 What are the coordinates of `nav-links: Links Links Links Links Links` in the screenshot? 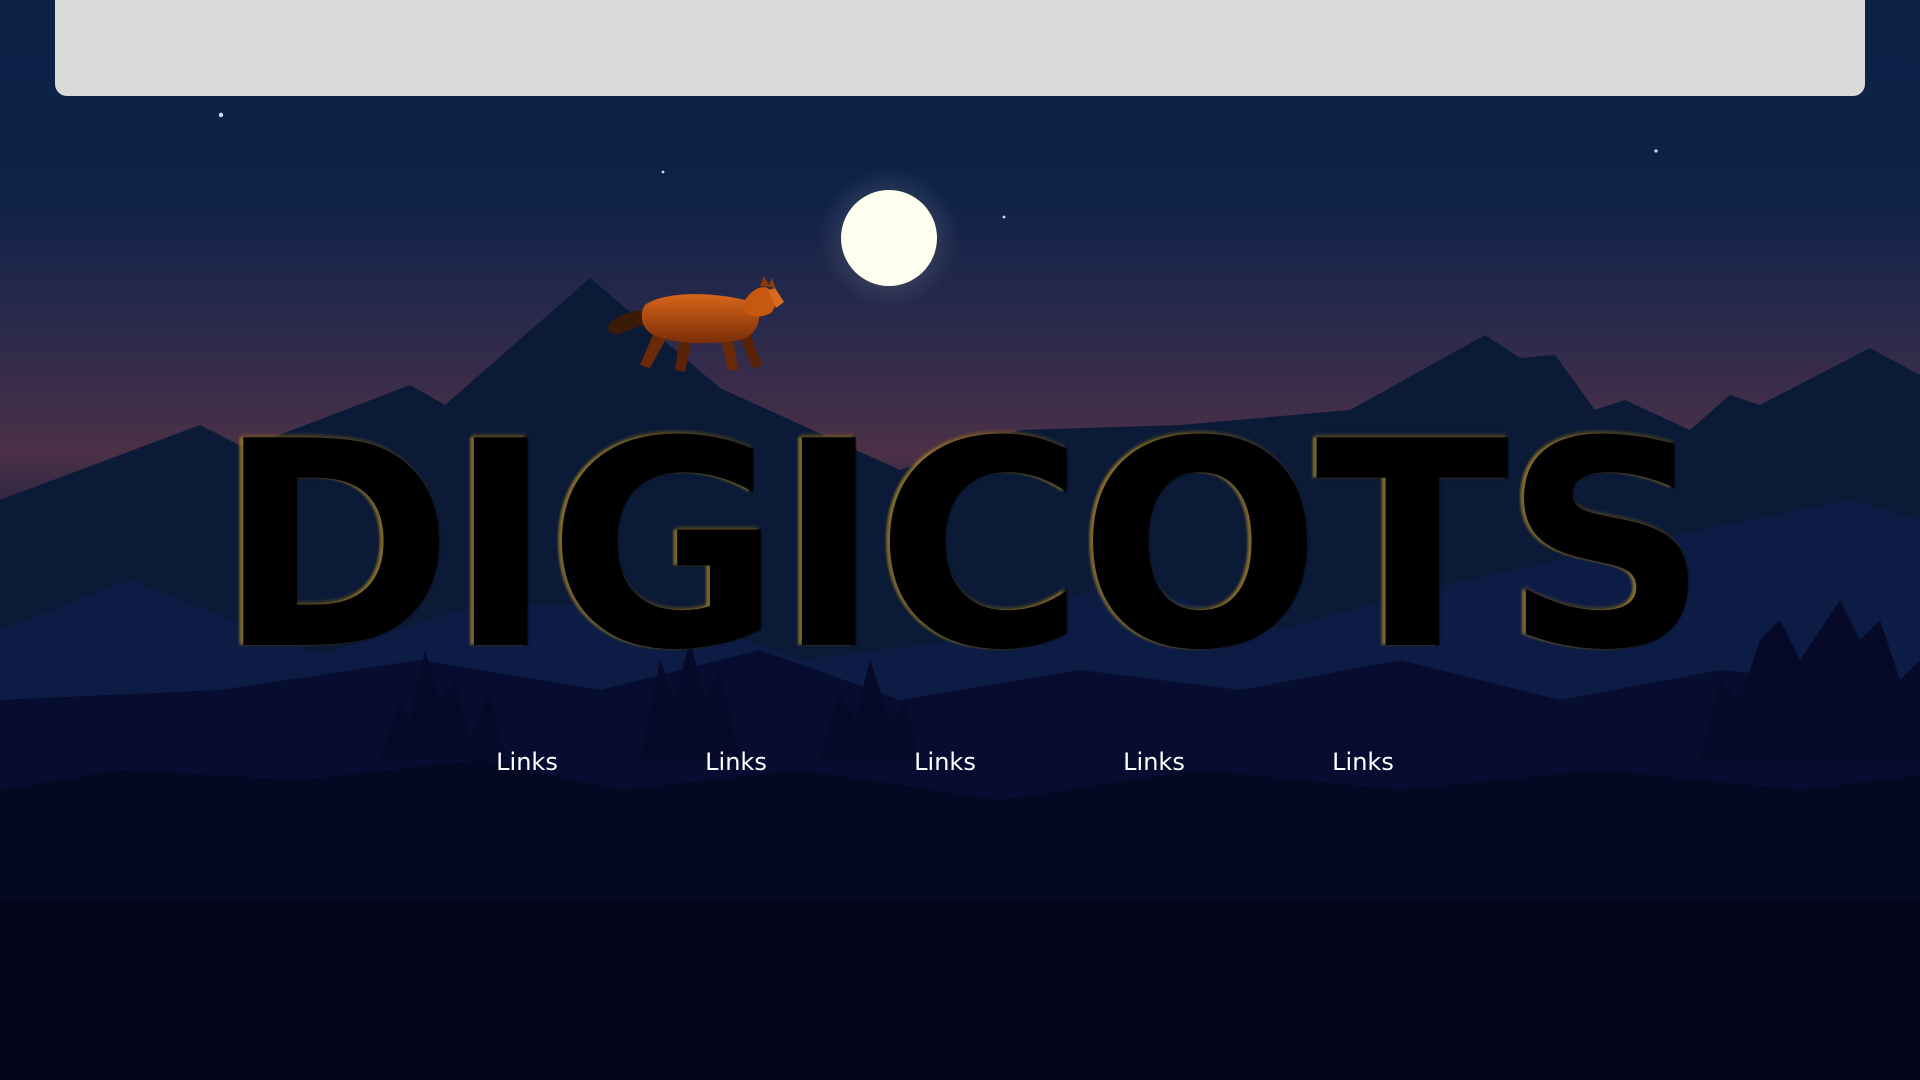 It's located at (960, 762).